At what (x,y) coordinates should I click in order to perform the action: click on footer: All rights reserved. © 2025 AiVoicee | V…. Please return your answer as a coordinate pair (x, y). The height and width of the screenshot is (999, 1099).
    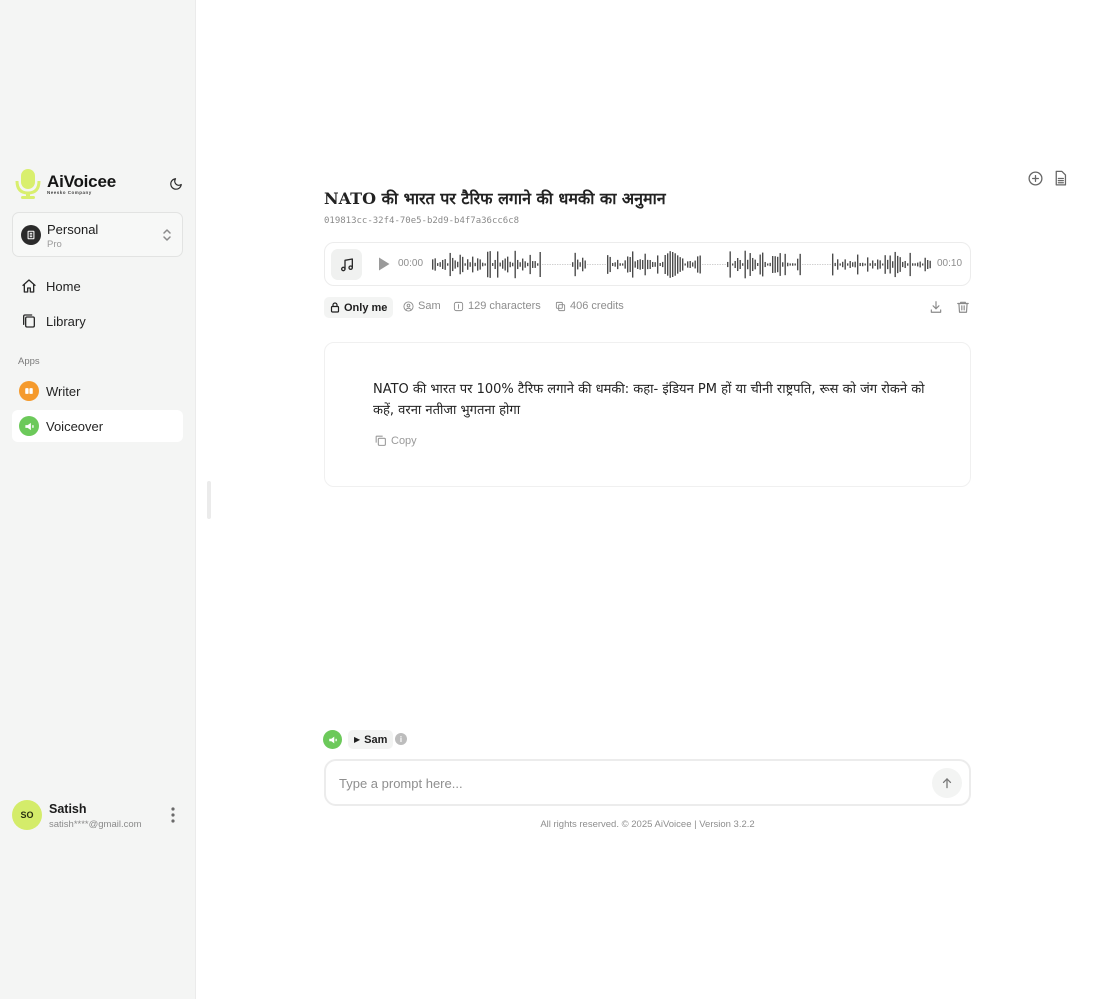
    Looking at the image, I should click on (647, 824).